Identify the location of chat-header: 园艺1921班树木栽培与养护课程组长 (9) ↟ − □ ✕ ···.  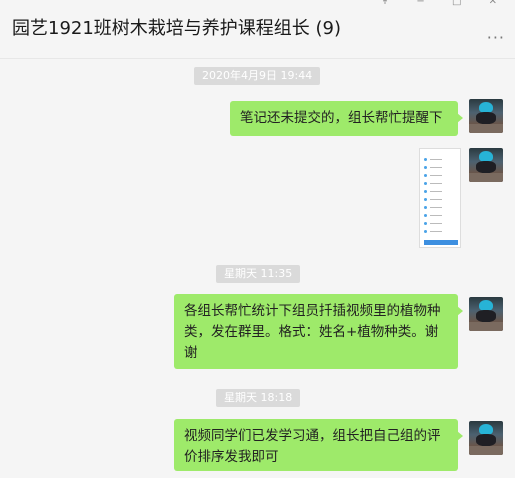
(257, 29).